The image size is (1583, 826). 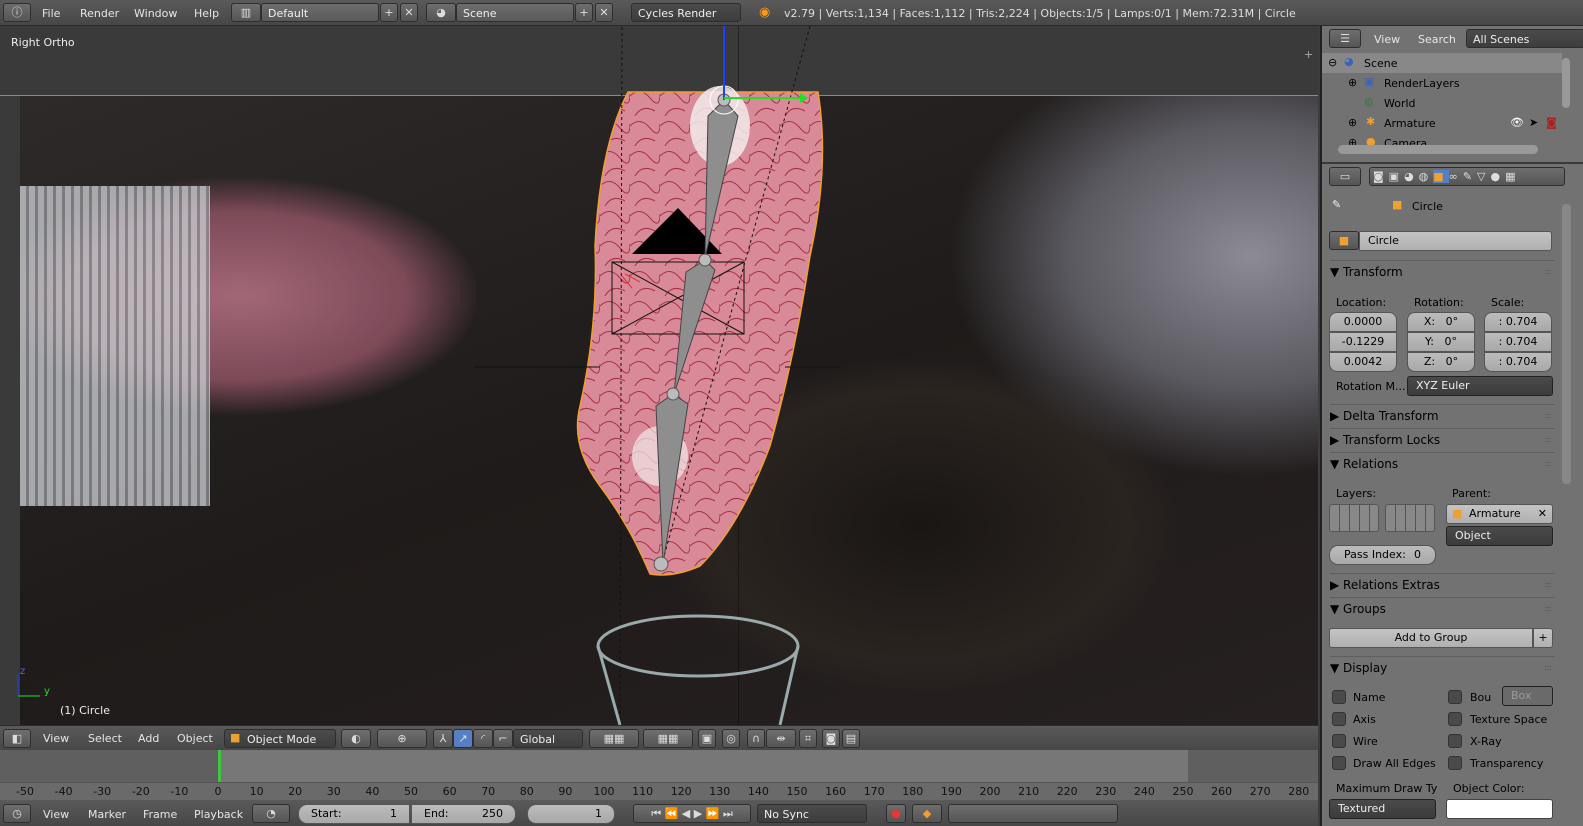 I want to click on location-y: -0.1229, so click(x=1363, y=342).